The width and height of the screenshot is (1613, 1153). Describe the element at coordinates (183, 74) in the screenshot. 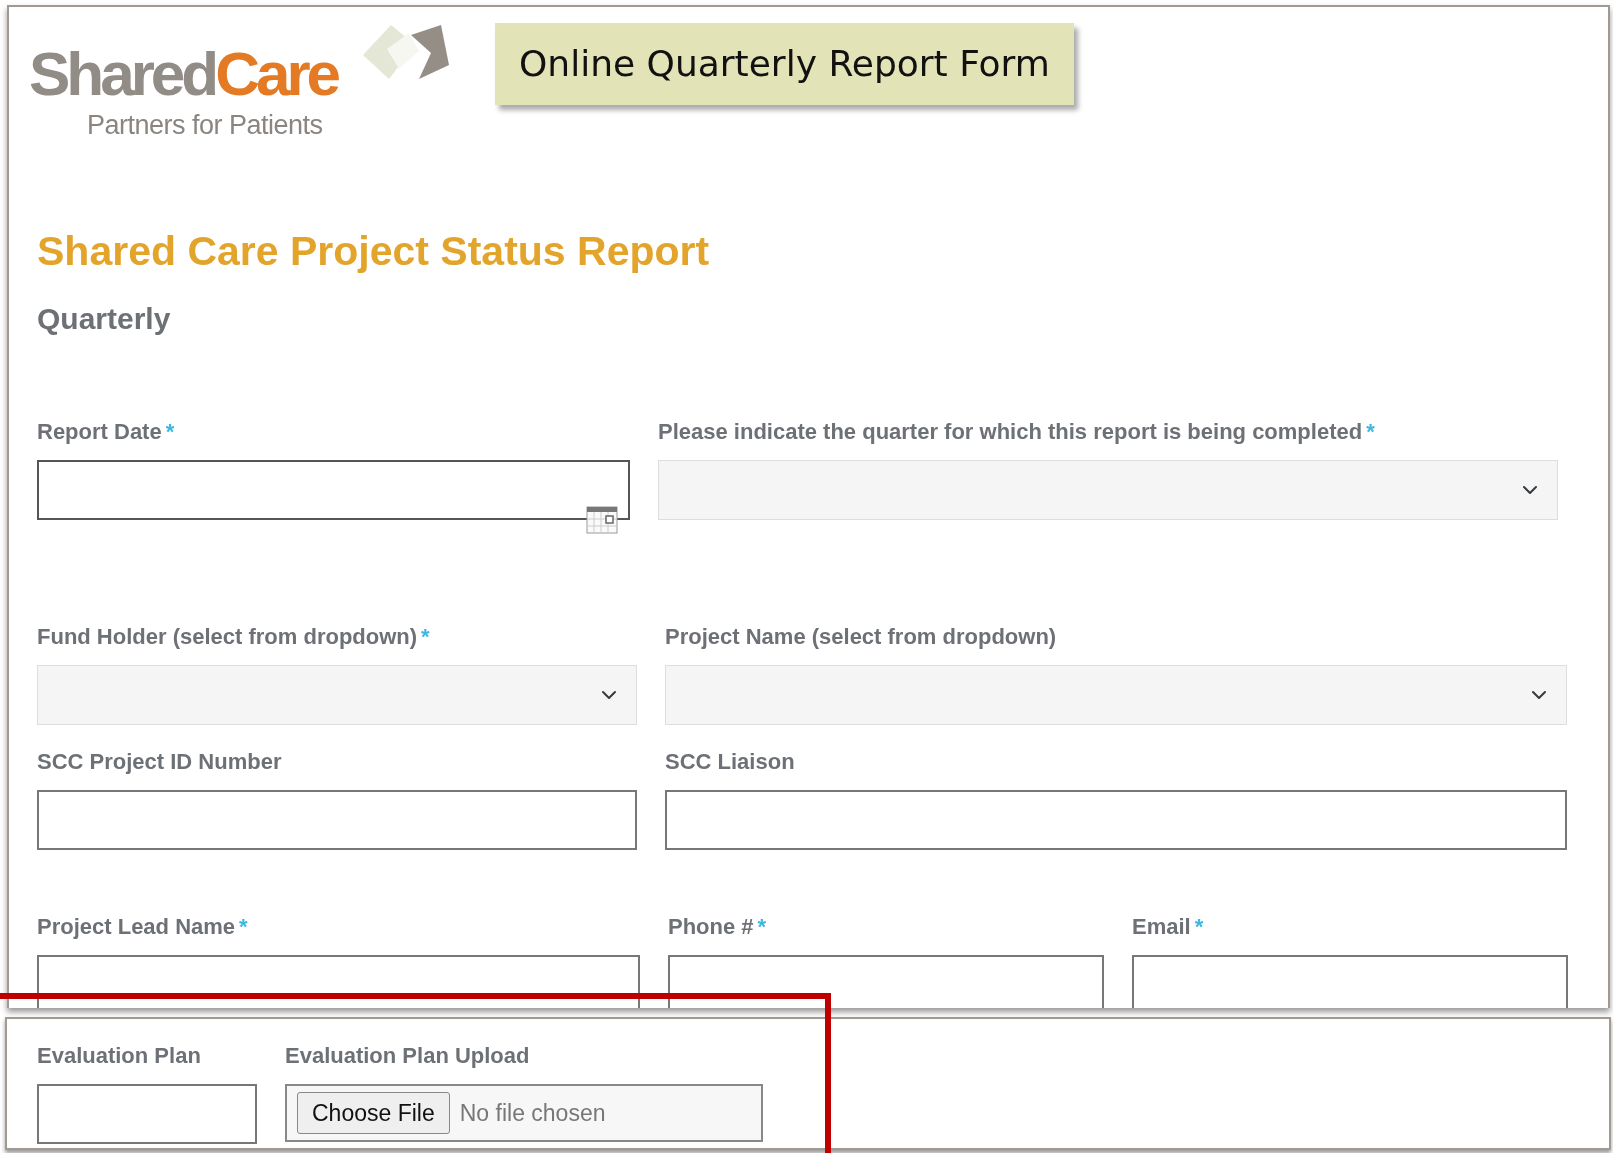

I see `logo-wordmark: SharedCare` at that location.